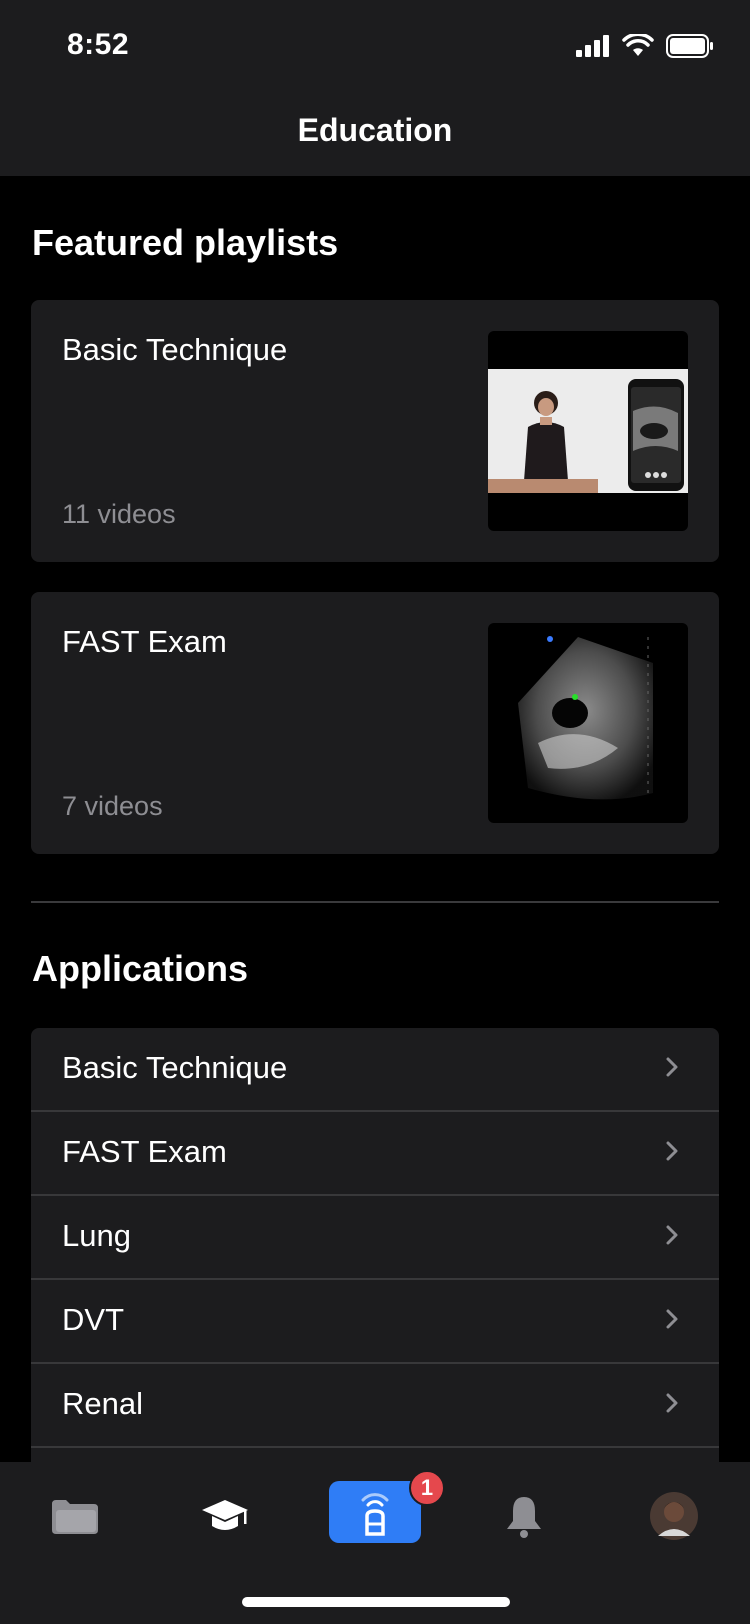  Describe the element at coordinates (375, 1154) in the screenshot. I see `list-item: FAST Exam` at that location.